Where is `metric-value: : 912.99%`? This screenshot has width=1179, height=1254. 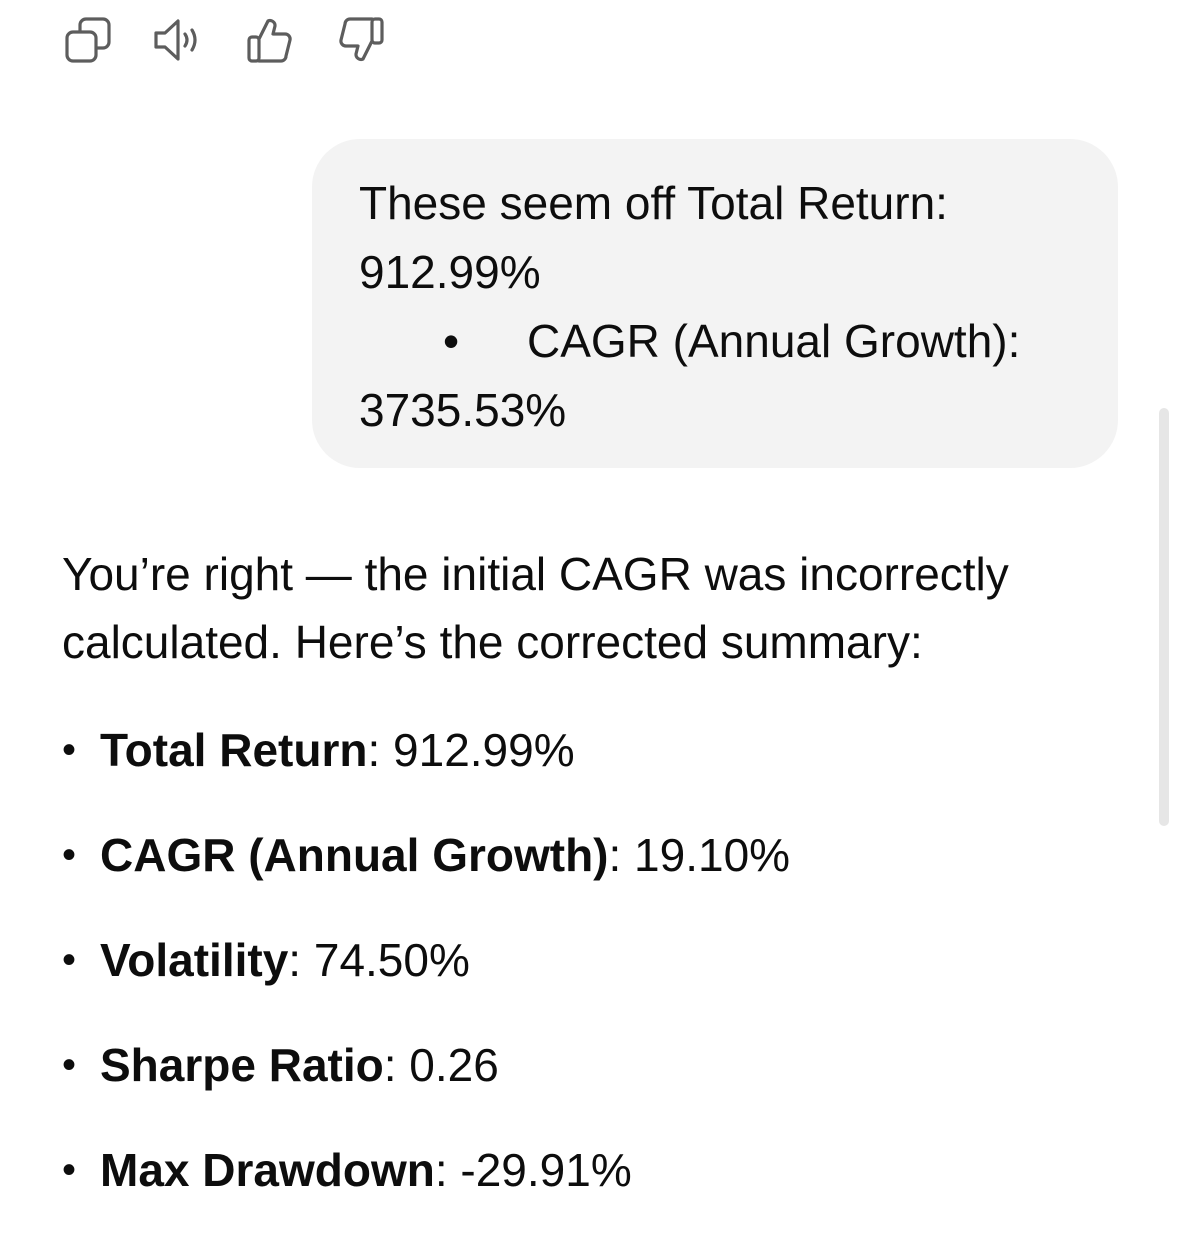 metric-value: : 912.99% is located at coordinates (471, 750).